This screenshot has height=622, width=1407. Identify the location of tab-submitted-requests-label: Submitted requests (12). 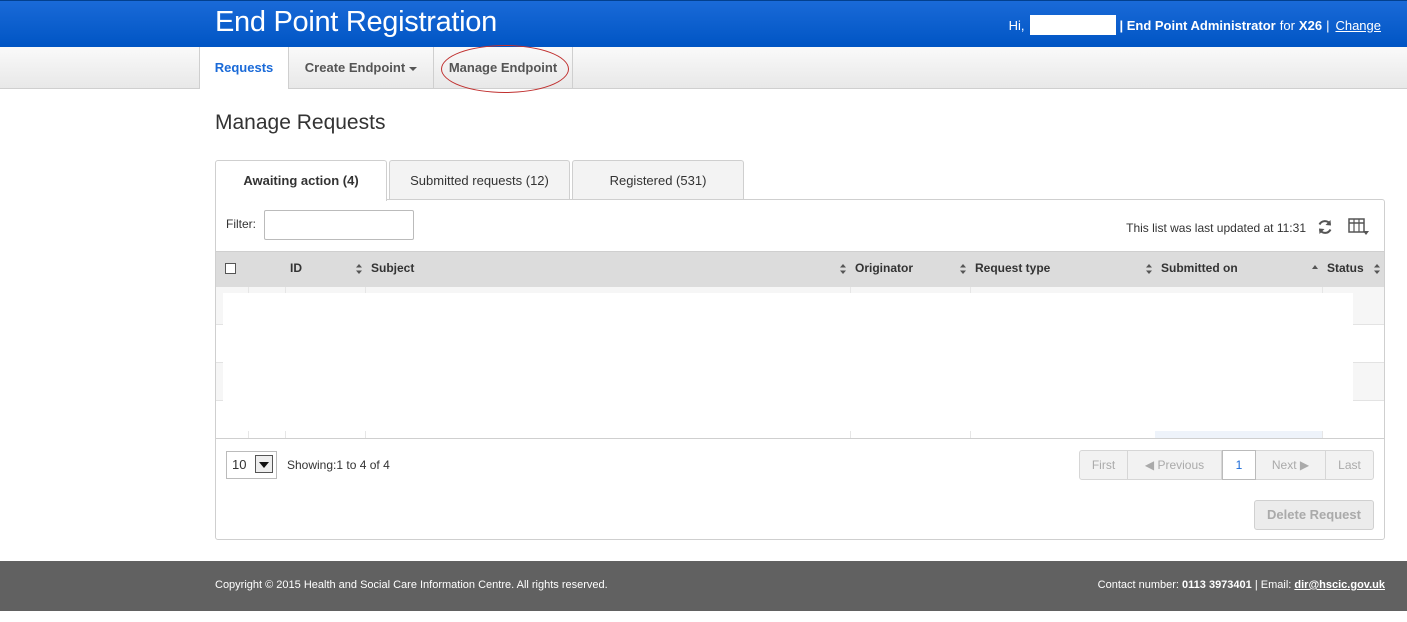
(479, 180).